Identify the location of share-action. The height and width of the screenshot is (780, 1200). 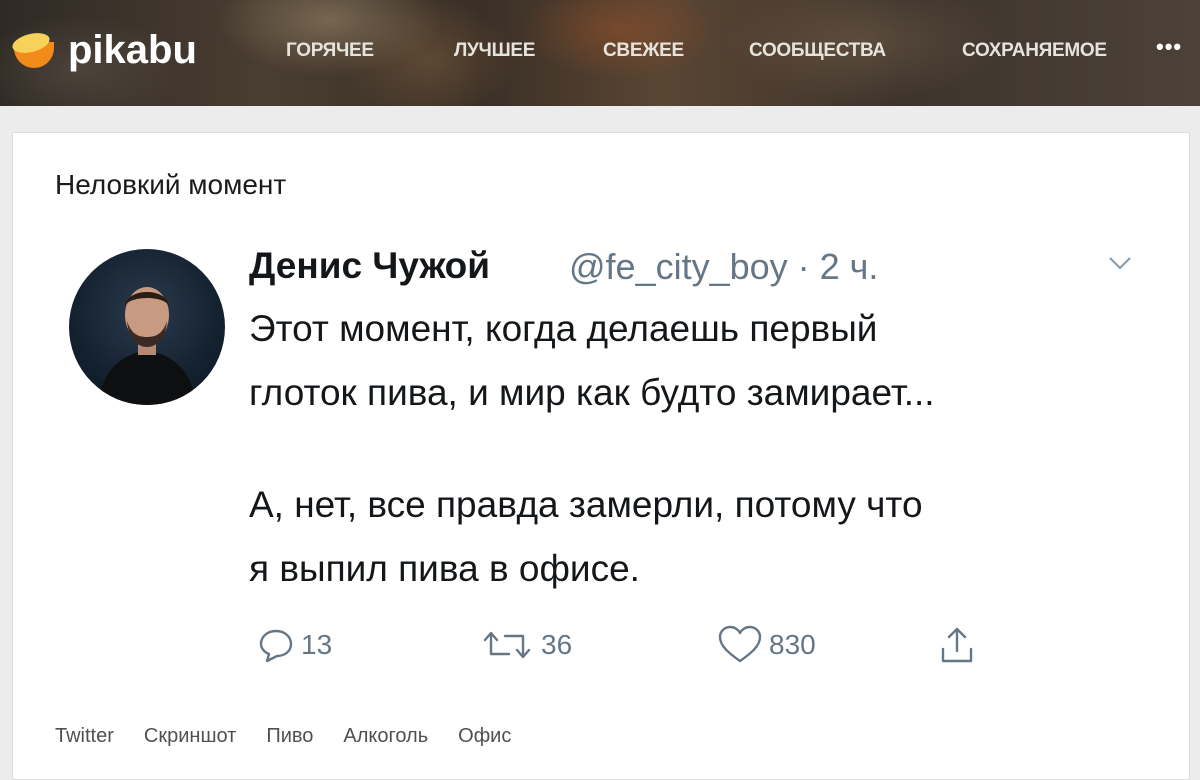
(957, 645).